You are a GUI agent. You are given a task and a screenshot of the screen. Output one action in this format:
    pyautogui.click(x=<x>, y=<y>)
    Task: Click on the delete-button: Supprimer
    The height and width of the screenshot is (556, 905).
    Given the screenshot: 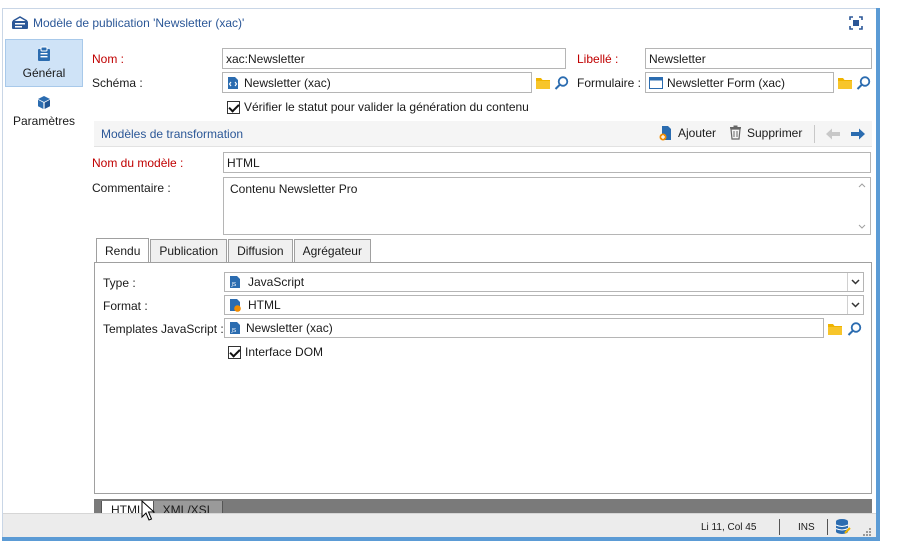 What is the action you would take?
    pyautogui.click(x=765, y=132)
    